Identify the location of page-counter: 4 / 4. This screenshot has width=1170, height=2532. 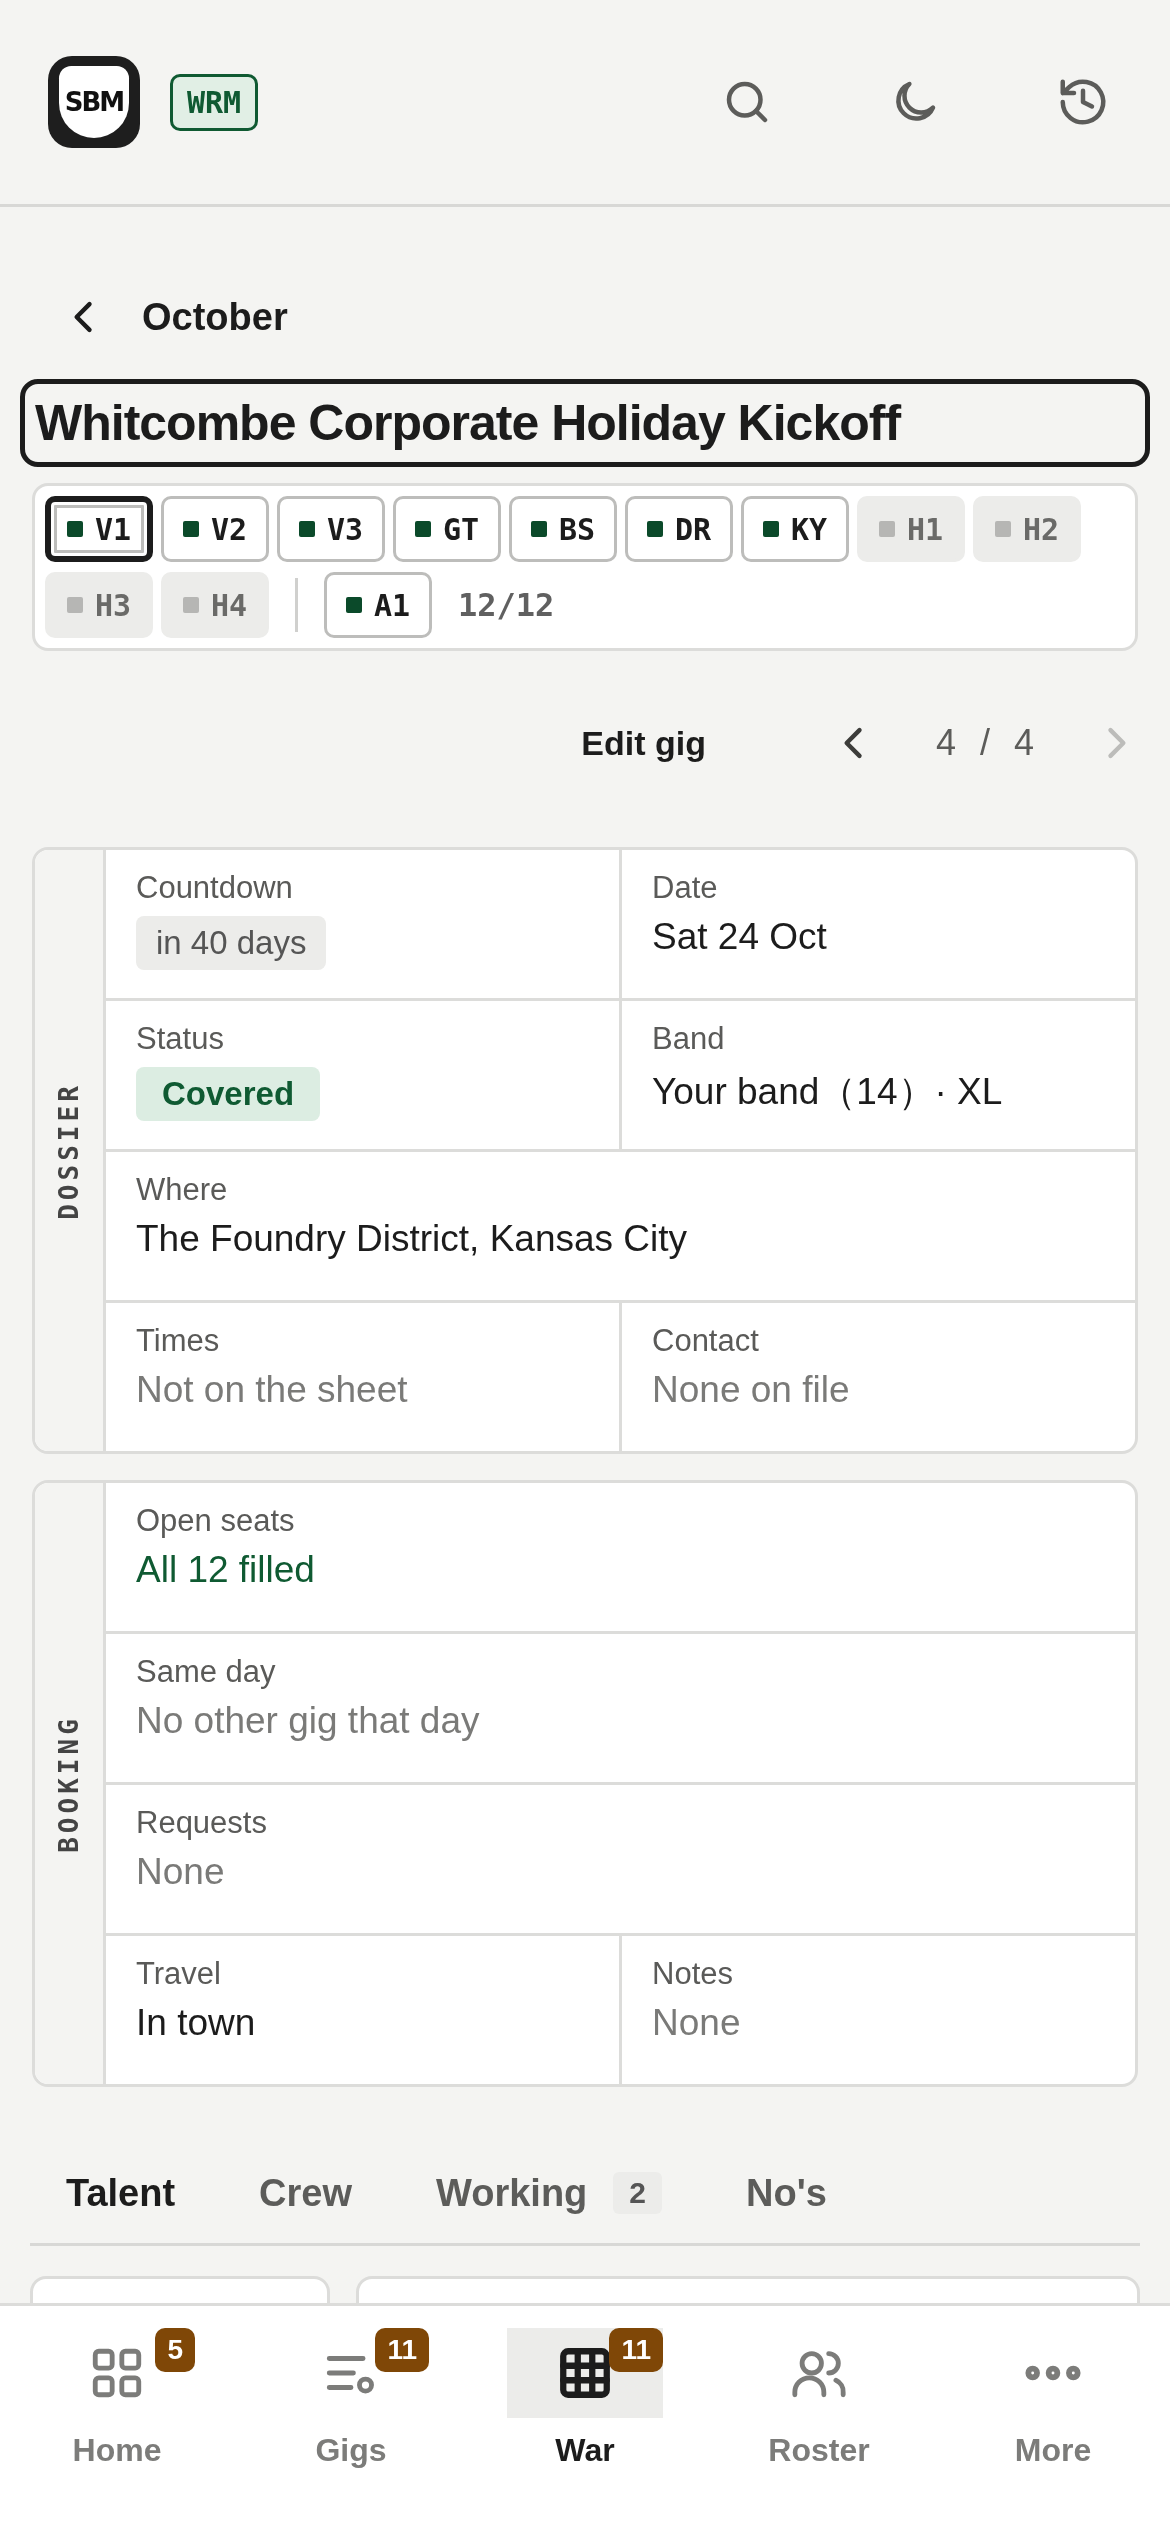
(984, 743).